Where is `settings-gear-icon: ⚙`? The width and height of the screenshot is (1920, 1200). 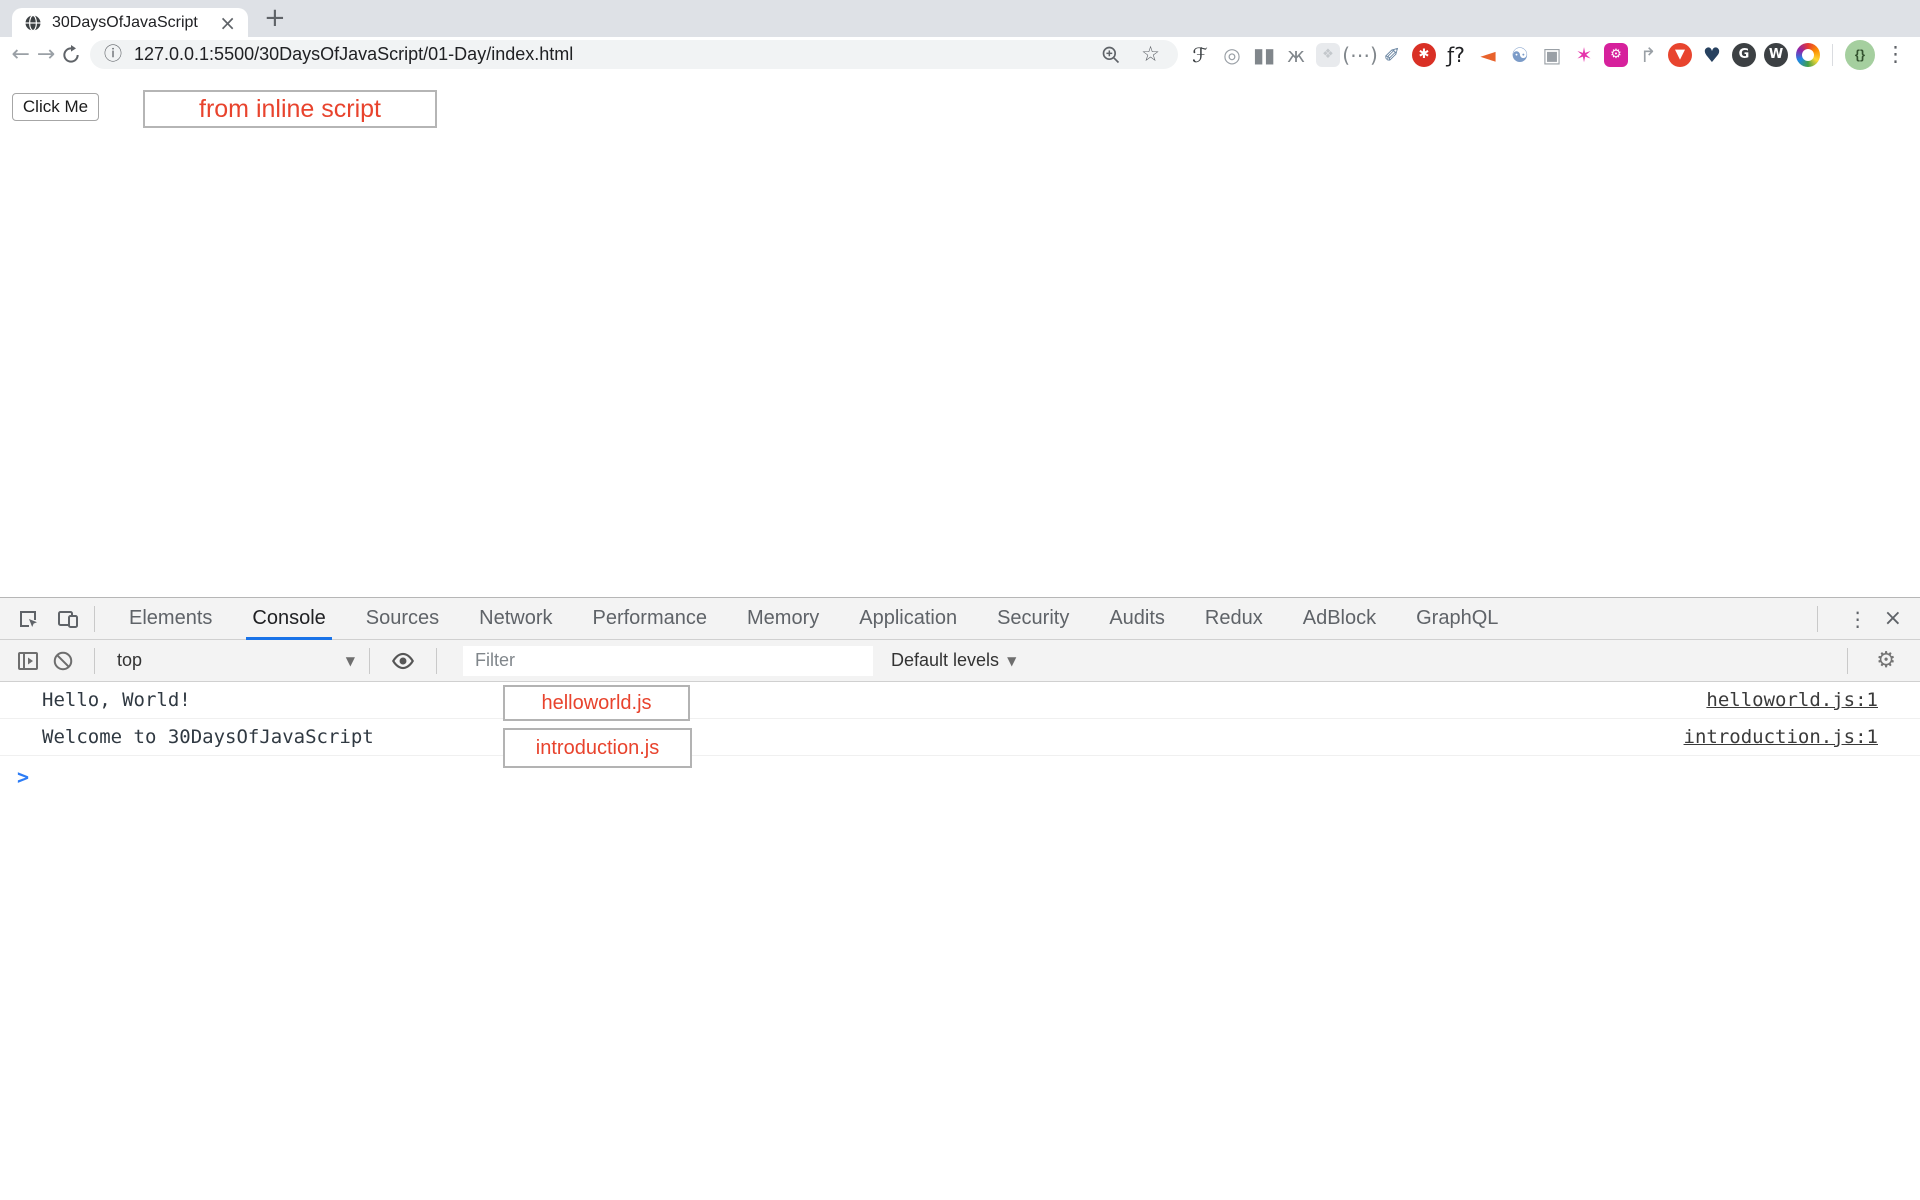 settings-gear-icon: ⚙ is located at coordinates (1886, 660).